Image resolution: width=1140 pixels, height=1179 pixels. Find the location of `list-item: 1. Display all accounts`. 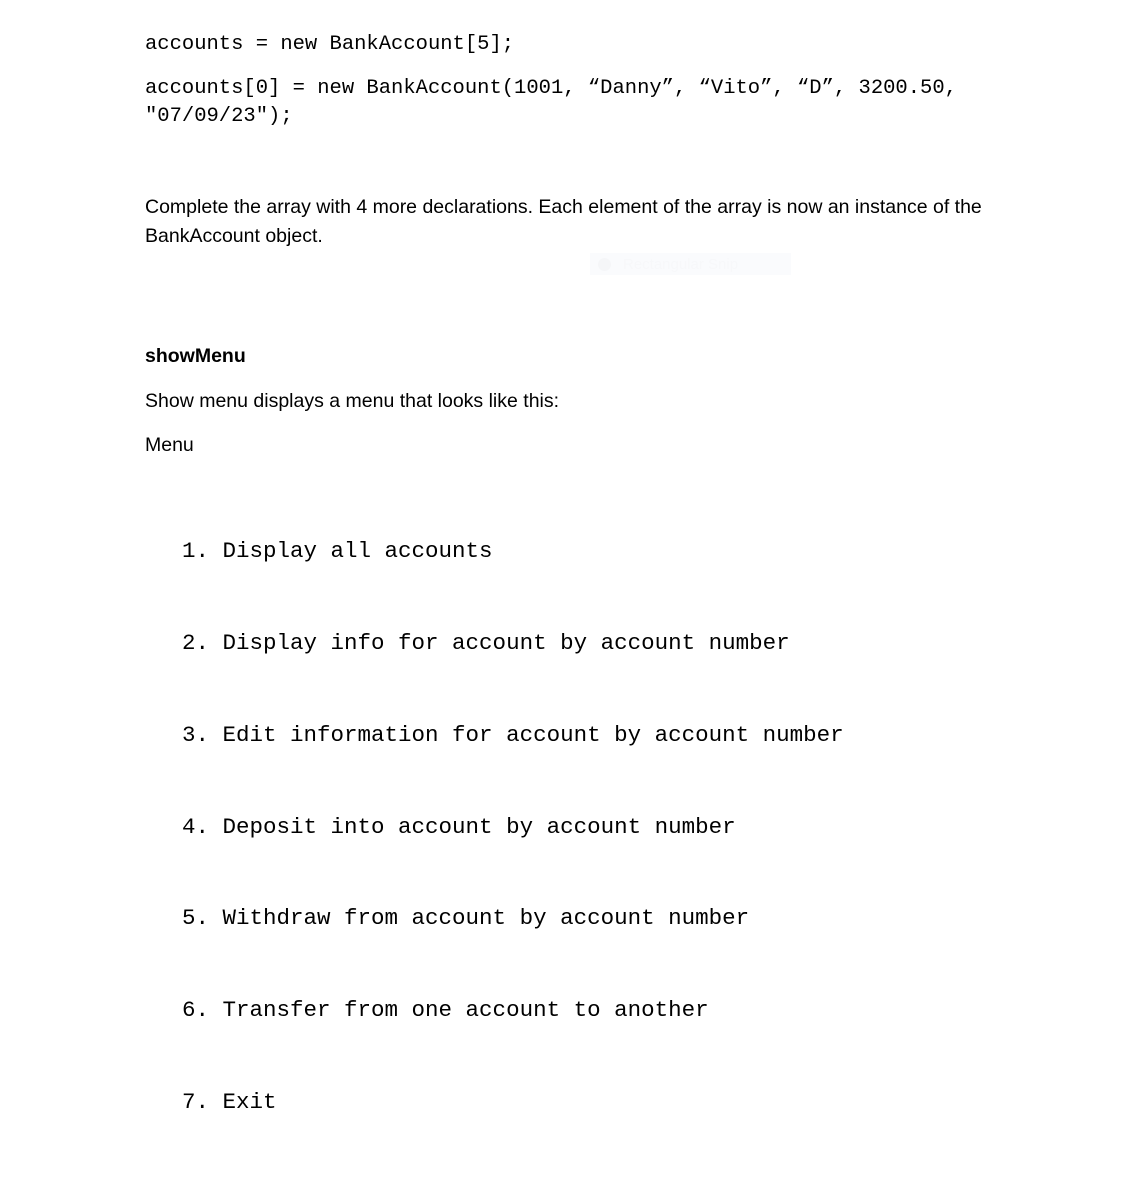

list-item: 1. Display all accounts is located at coordinates (513, 551).